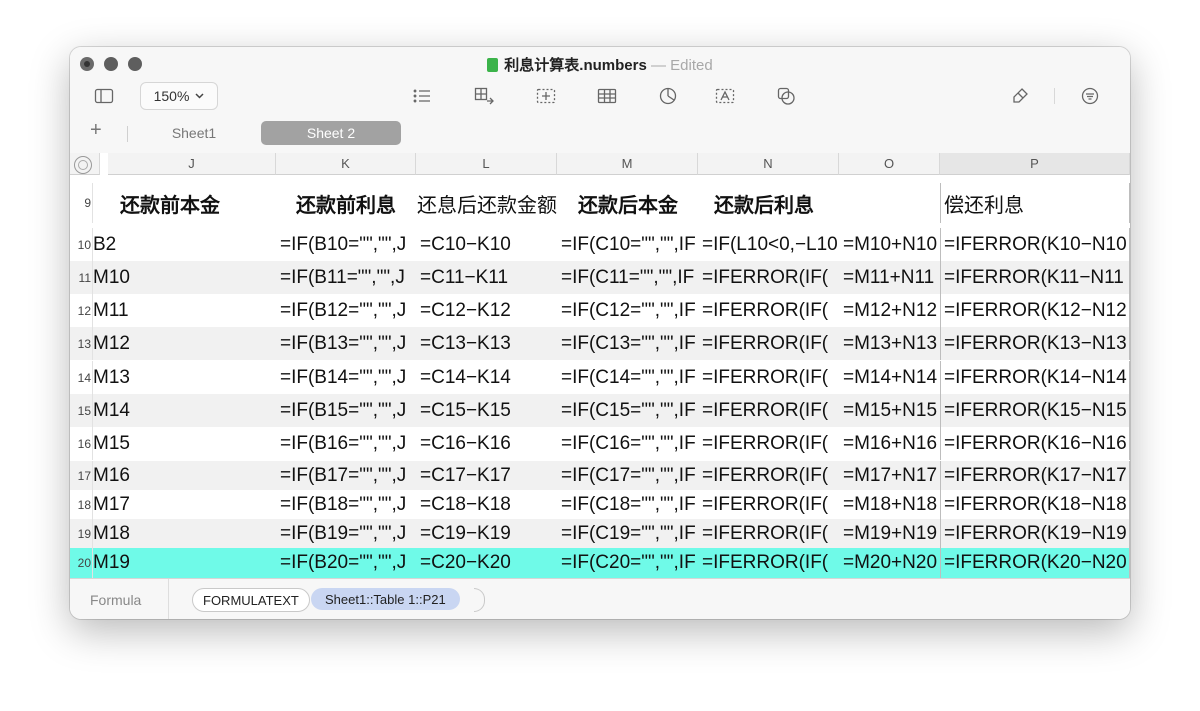 Image resolution: width=1200 pixels, height=711 pixels. Describe the element at coordinates (184, 563) in the screenshot. I see `table-cell: M19` at that location.